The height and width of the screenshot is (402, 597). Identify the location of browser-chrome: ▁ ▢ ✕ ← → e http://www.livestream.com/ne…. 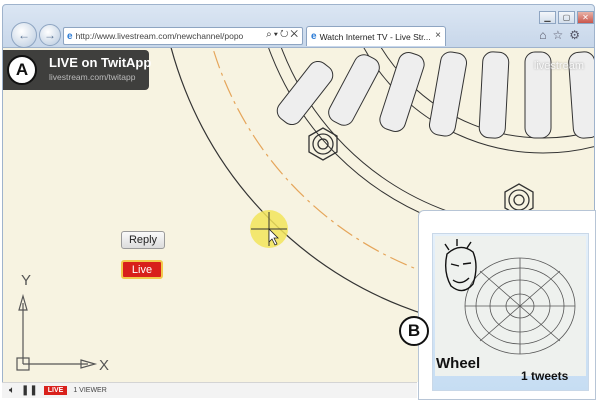
(298, 26).